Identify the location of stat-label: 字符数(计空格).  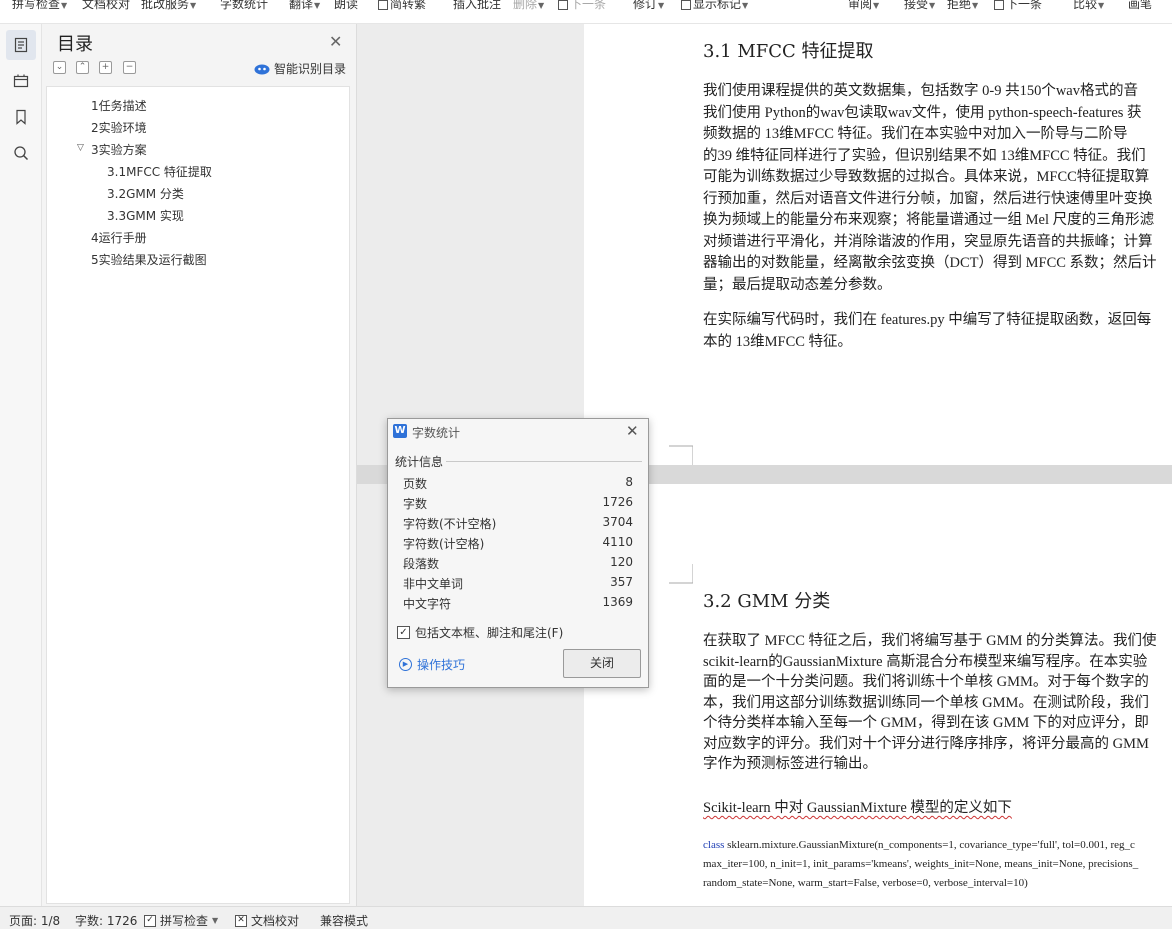
(444, 544).